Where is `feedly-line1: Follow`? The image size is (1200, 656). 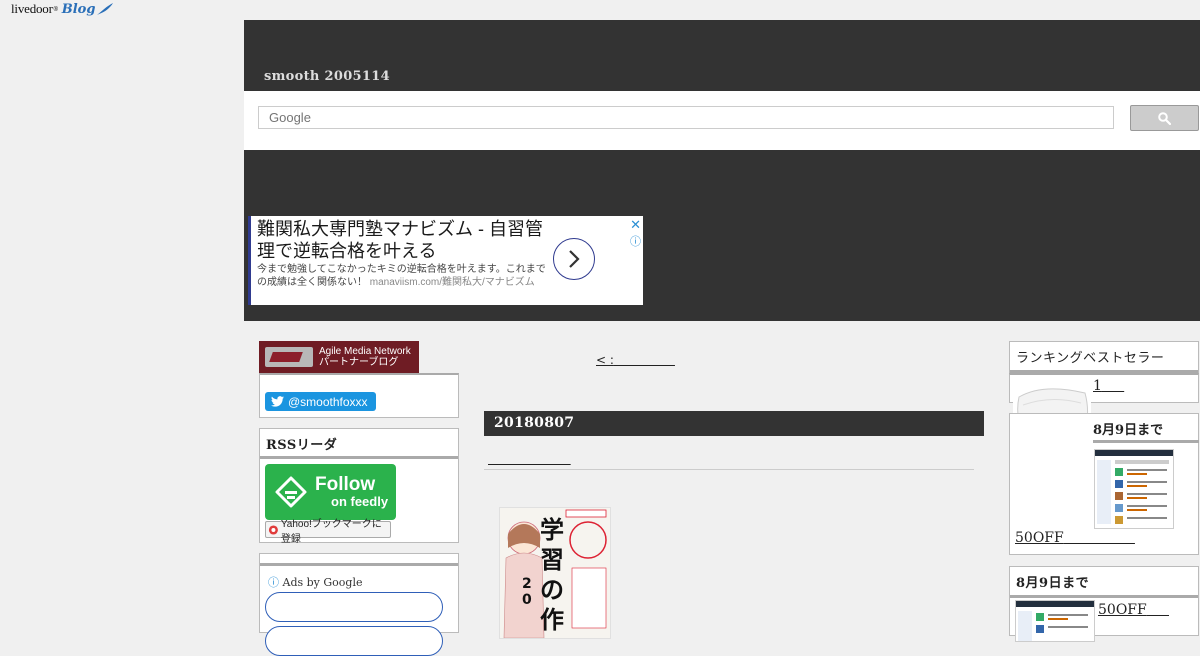
feedly-line1: Follow is located at coordinates (345, 484).